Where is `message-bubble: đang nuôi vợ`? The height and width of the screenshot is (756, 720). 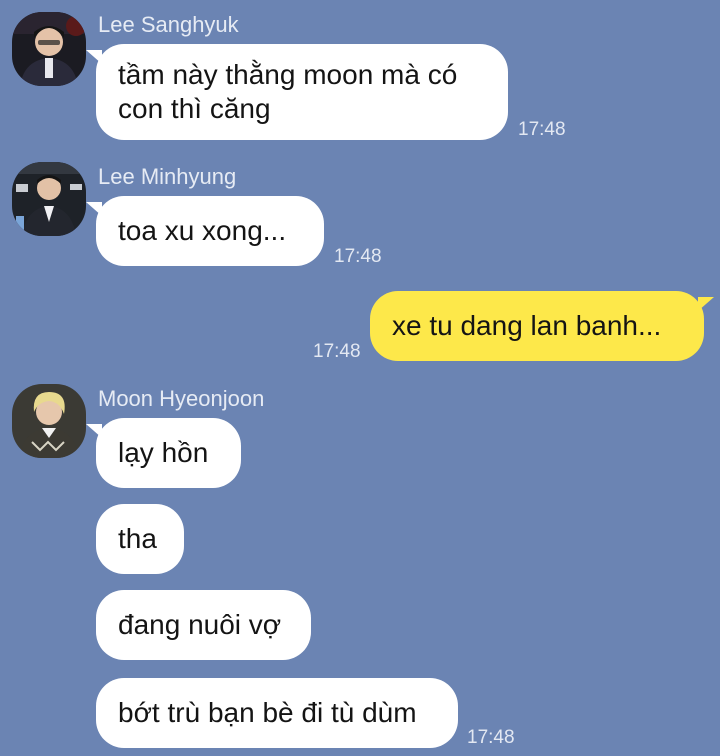
message-bubble: đang nuôi vợ is located at coordinates (203, 625).